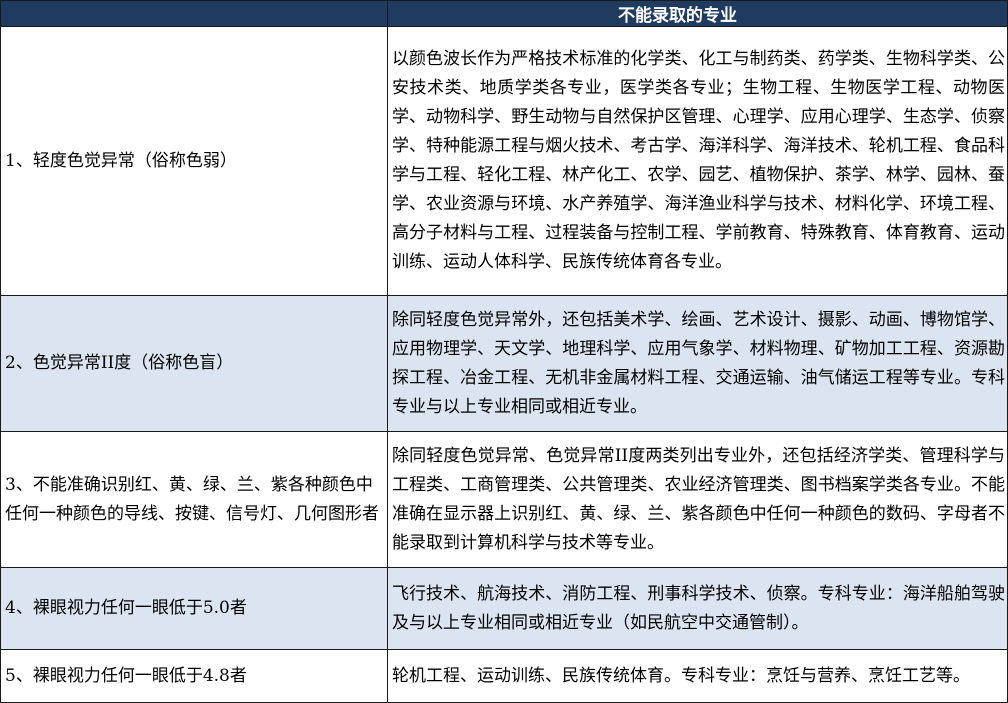 The height and width of the screenshot is (703, 1008). I want to click on header-majors-title: 不能录取的专业, so click(697, 13).